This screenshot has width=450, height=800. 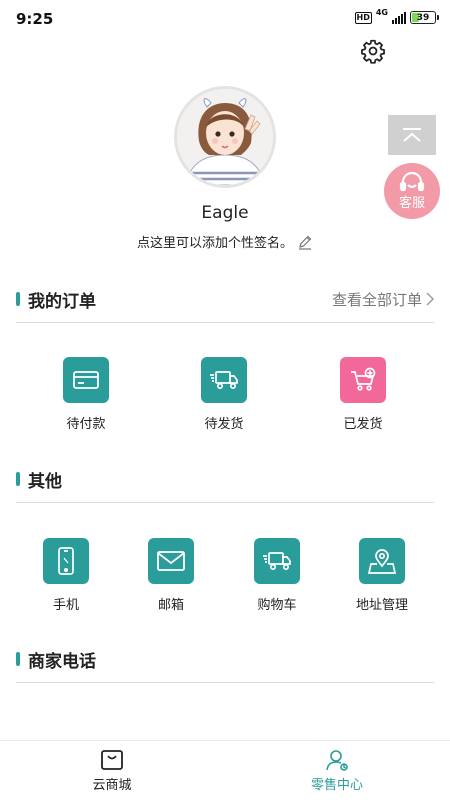 I want to click on chevron-right-icon, so click(x=430, y=299).